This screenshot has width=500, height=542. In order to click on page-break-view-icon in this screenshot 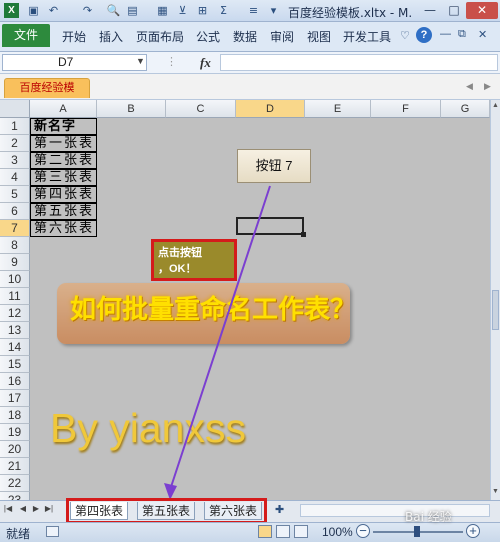, I will do `click(301, 531)`.